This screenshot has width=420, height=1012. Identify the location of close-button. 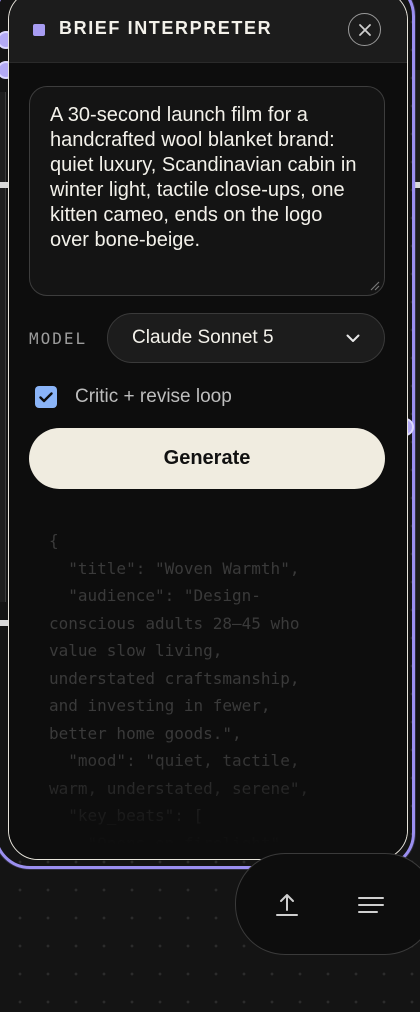
(364, 29).